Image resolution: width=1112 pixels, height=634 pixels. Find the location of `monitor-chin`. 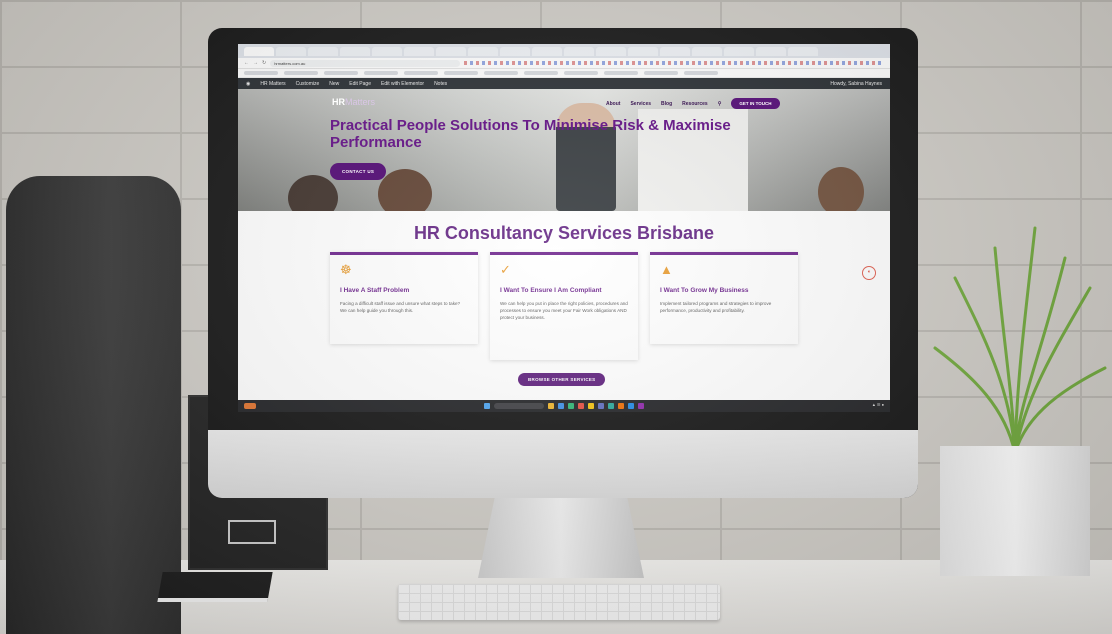

monitor-chin is located at coordinates (563, 464).